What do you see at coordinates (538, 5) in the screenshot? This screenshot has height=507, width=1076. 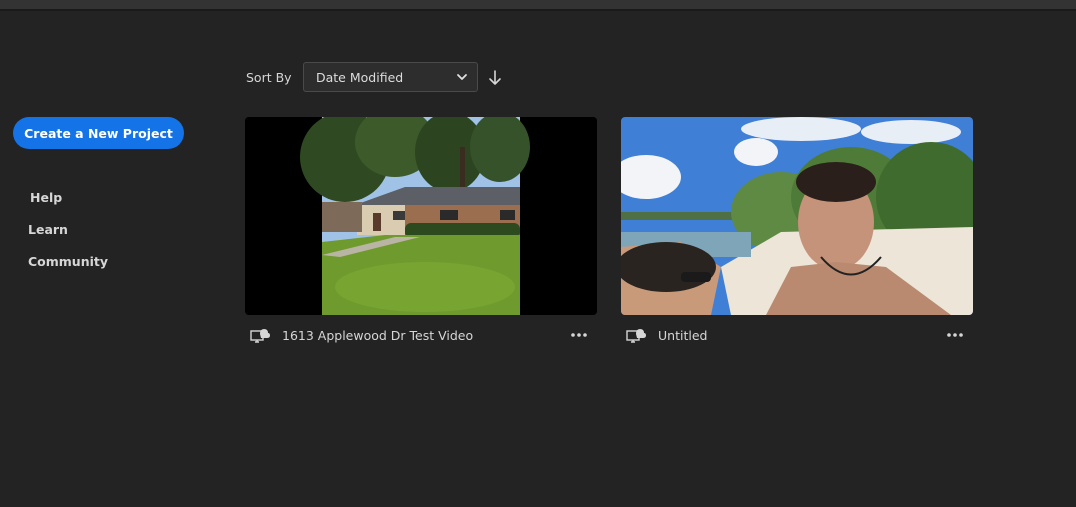 I see `top-bar` at bounding box center [538, 5].